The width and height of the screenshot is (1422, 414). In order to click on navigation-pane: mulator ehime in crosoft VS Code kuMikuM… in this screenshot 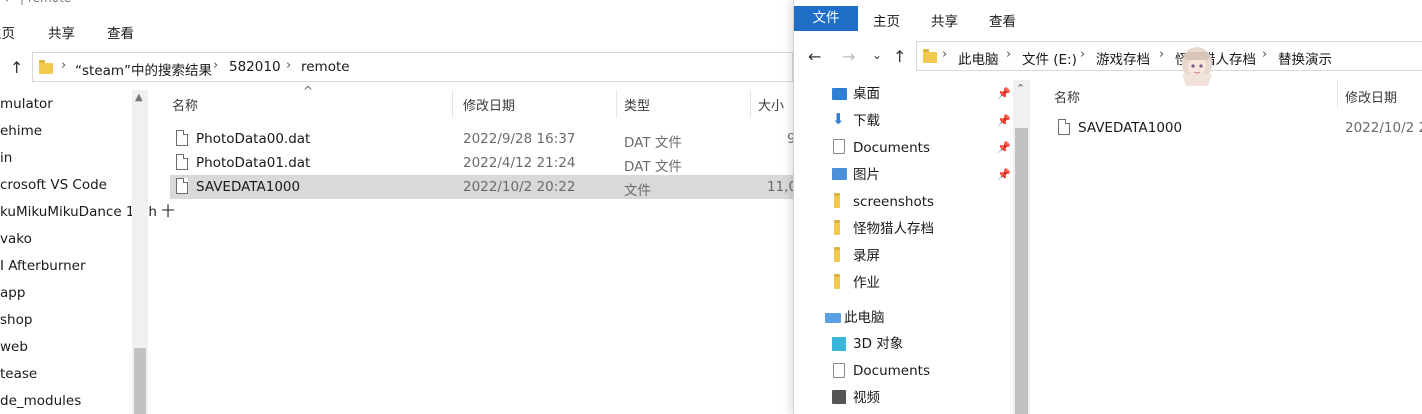, I will do `click(87, 252)`.